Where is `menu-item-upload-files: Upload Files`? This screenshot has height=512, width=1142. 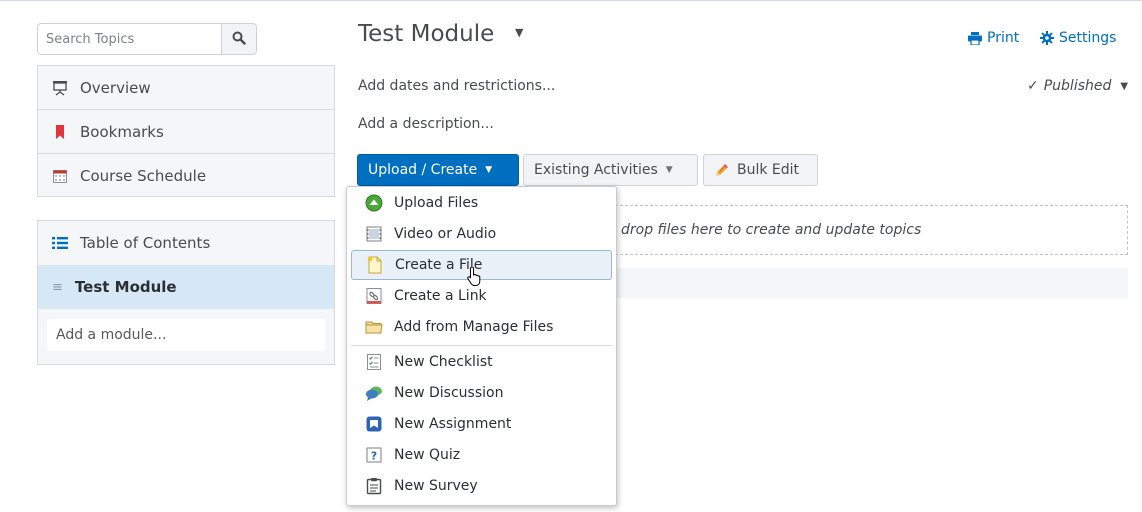
menu-item-upload-files: Upload Files is located at coordinates (481, 203).